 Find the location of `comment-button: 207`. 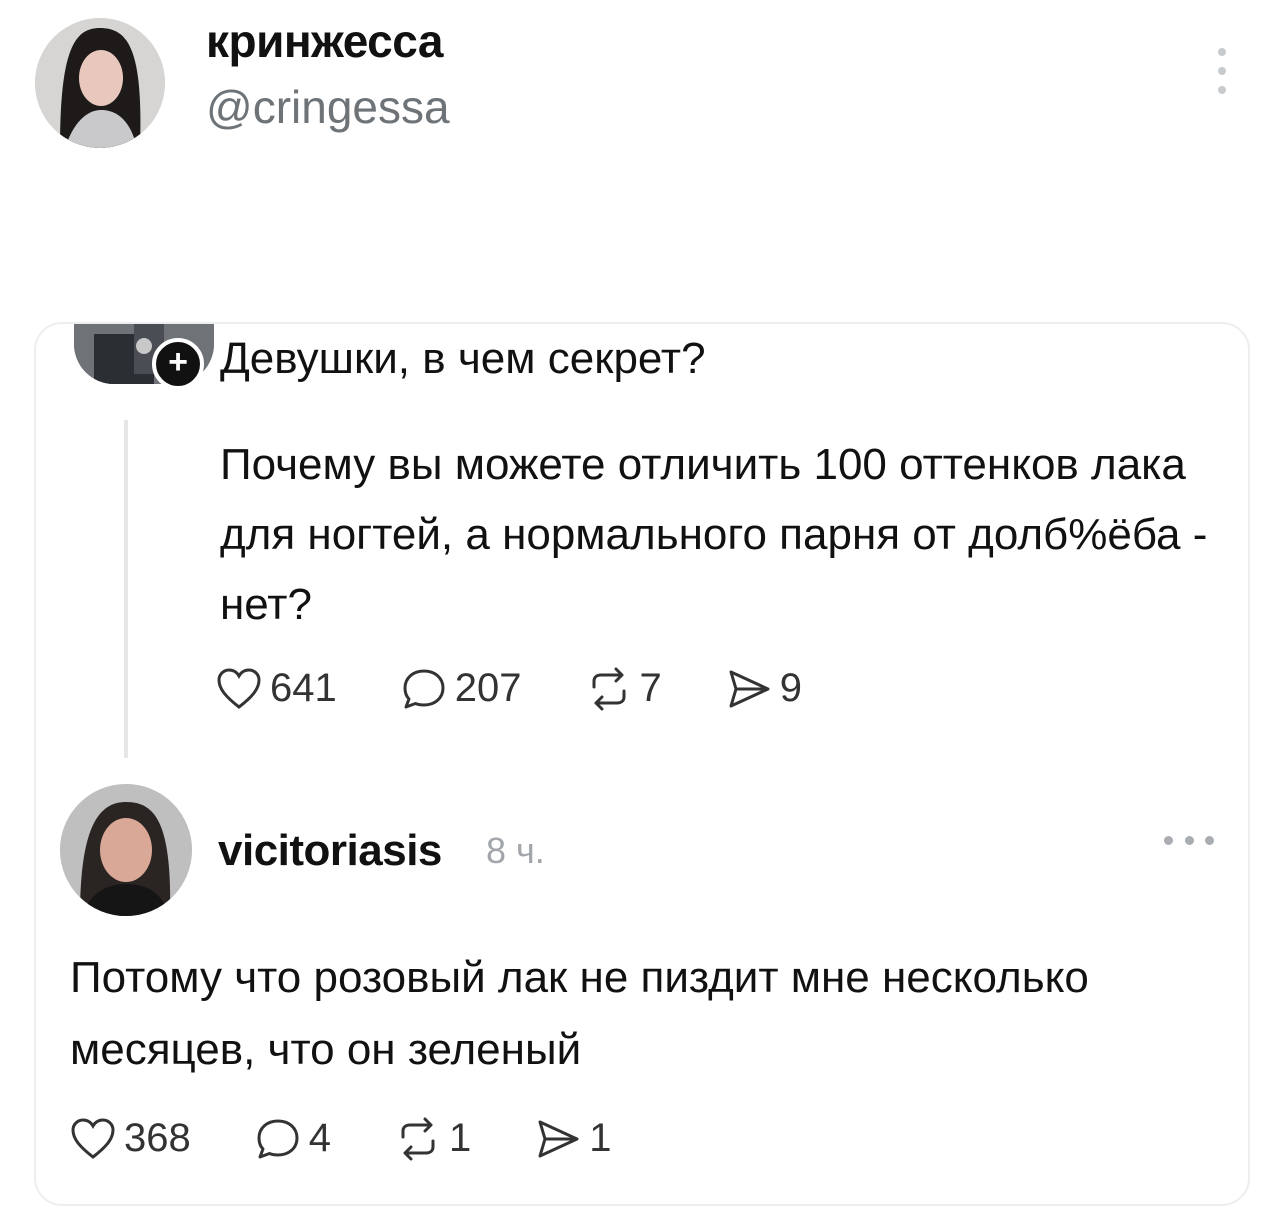

comment-button: 207 is located at coordinates (461, 688).